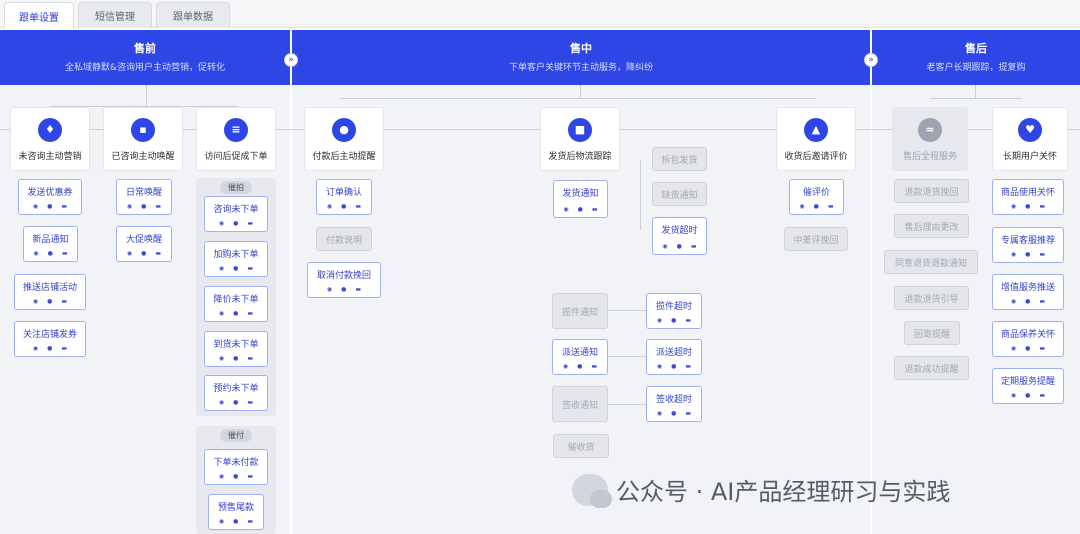  I want to click on card-label: 拆包发货, so click(679, 161).